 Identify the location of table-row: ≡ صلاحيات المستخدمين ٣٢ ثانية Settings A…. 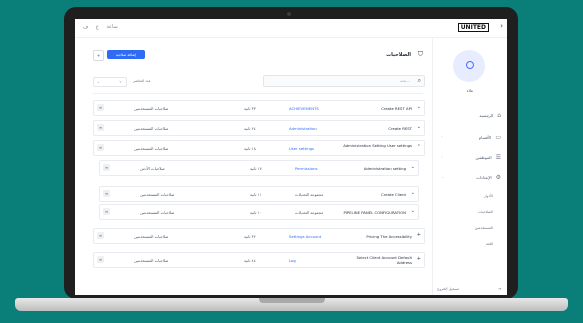
(259, 236).